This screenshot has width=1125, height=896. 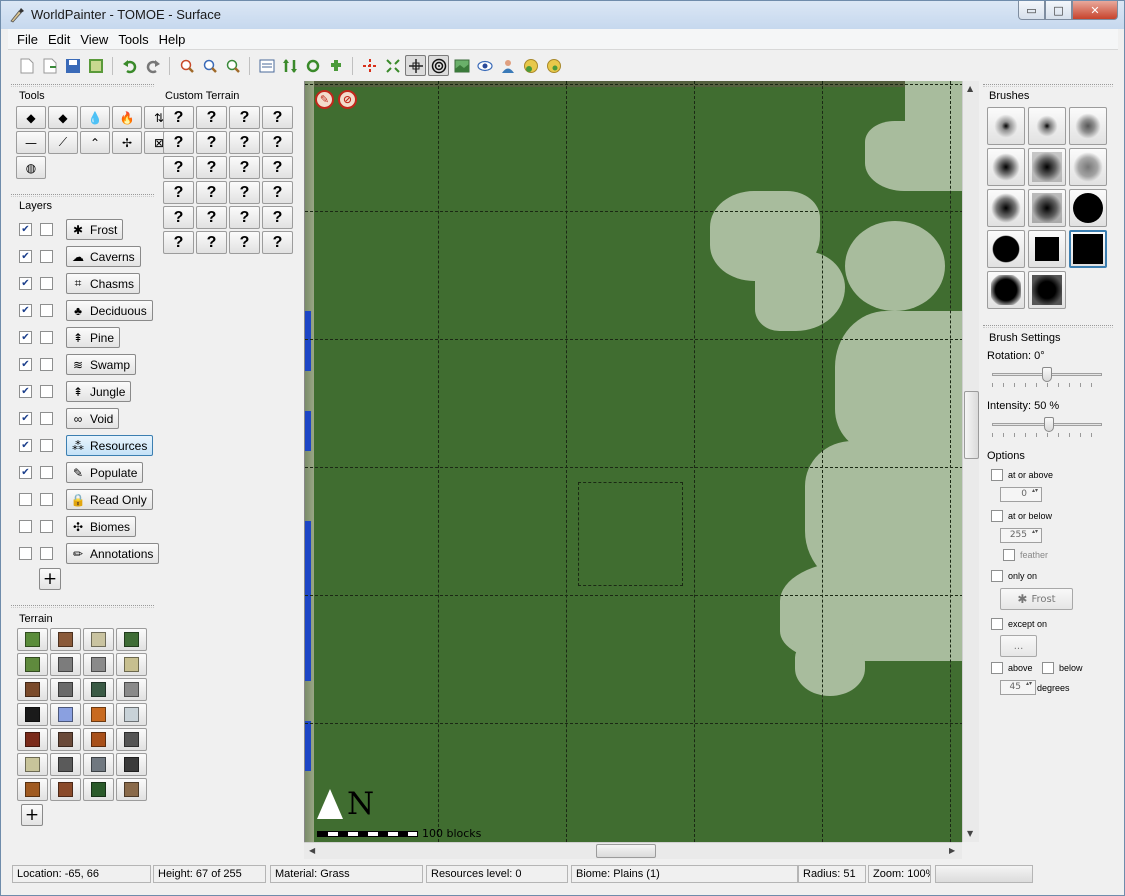 What do you see at coordinates (1058, 10) in the screenshot?
I see `maximize-button: □` at bounding box center [1058, 10].